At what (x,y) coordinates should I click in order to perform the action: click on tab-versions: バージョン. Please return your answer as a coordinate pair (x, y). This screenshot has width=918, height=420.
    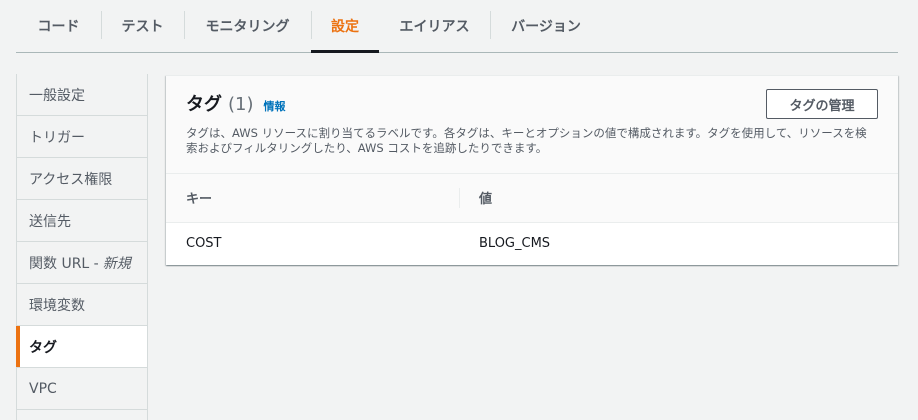
    Looking at the image, I should click on (546, 26).